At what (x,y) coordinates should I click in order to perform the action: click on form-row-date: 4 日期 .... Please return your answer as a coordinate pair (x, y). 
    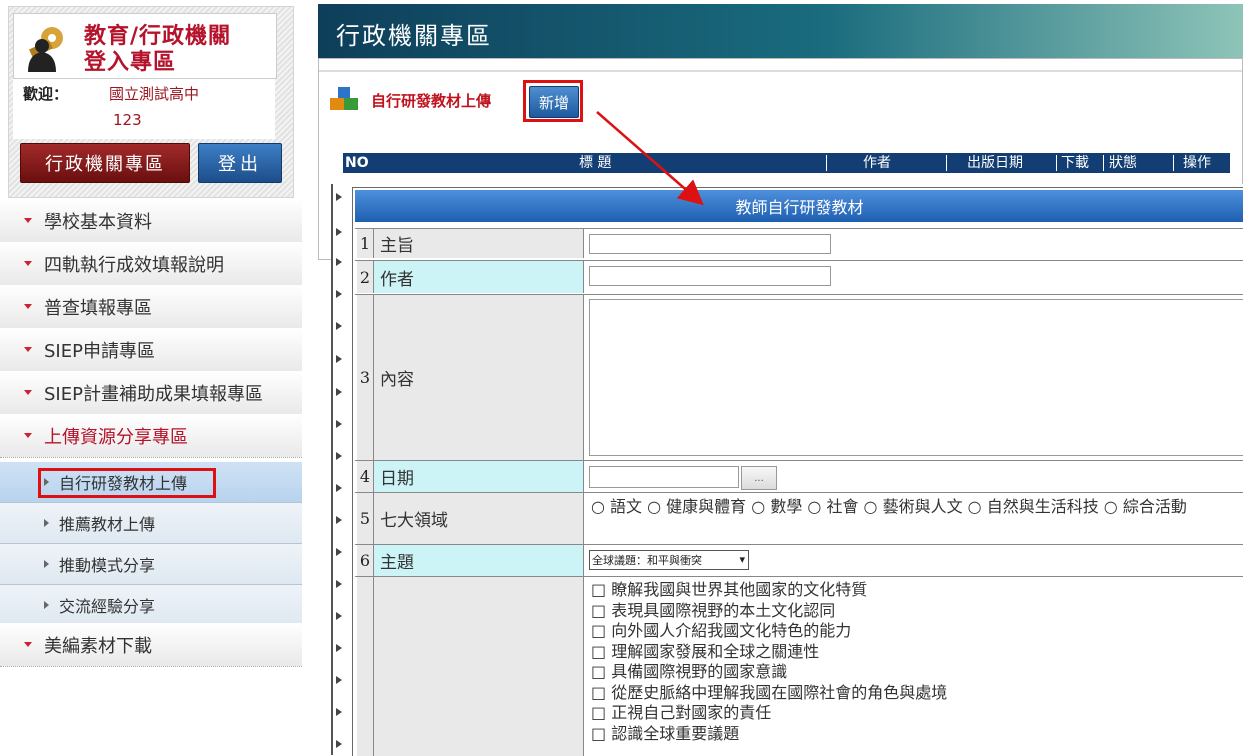
    Looking at the image, I should click on (799, 476).